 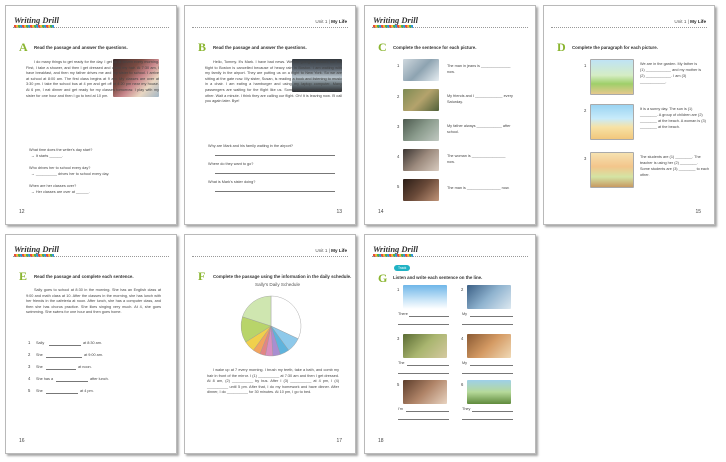 What do you see at coordinates (653, 82) in the screenshot?
I see `item-line: ____________.` at bounding box center [653, 82].